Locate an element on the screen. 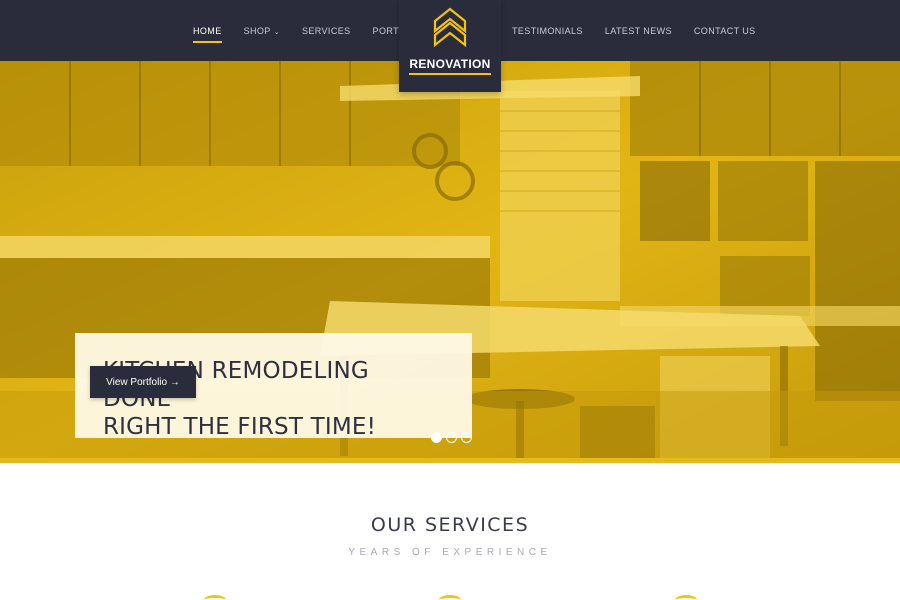  nav-shop-label: SHOP is located at coordinates (257, 30).